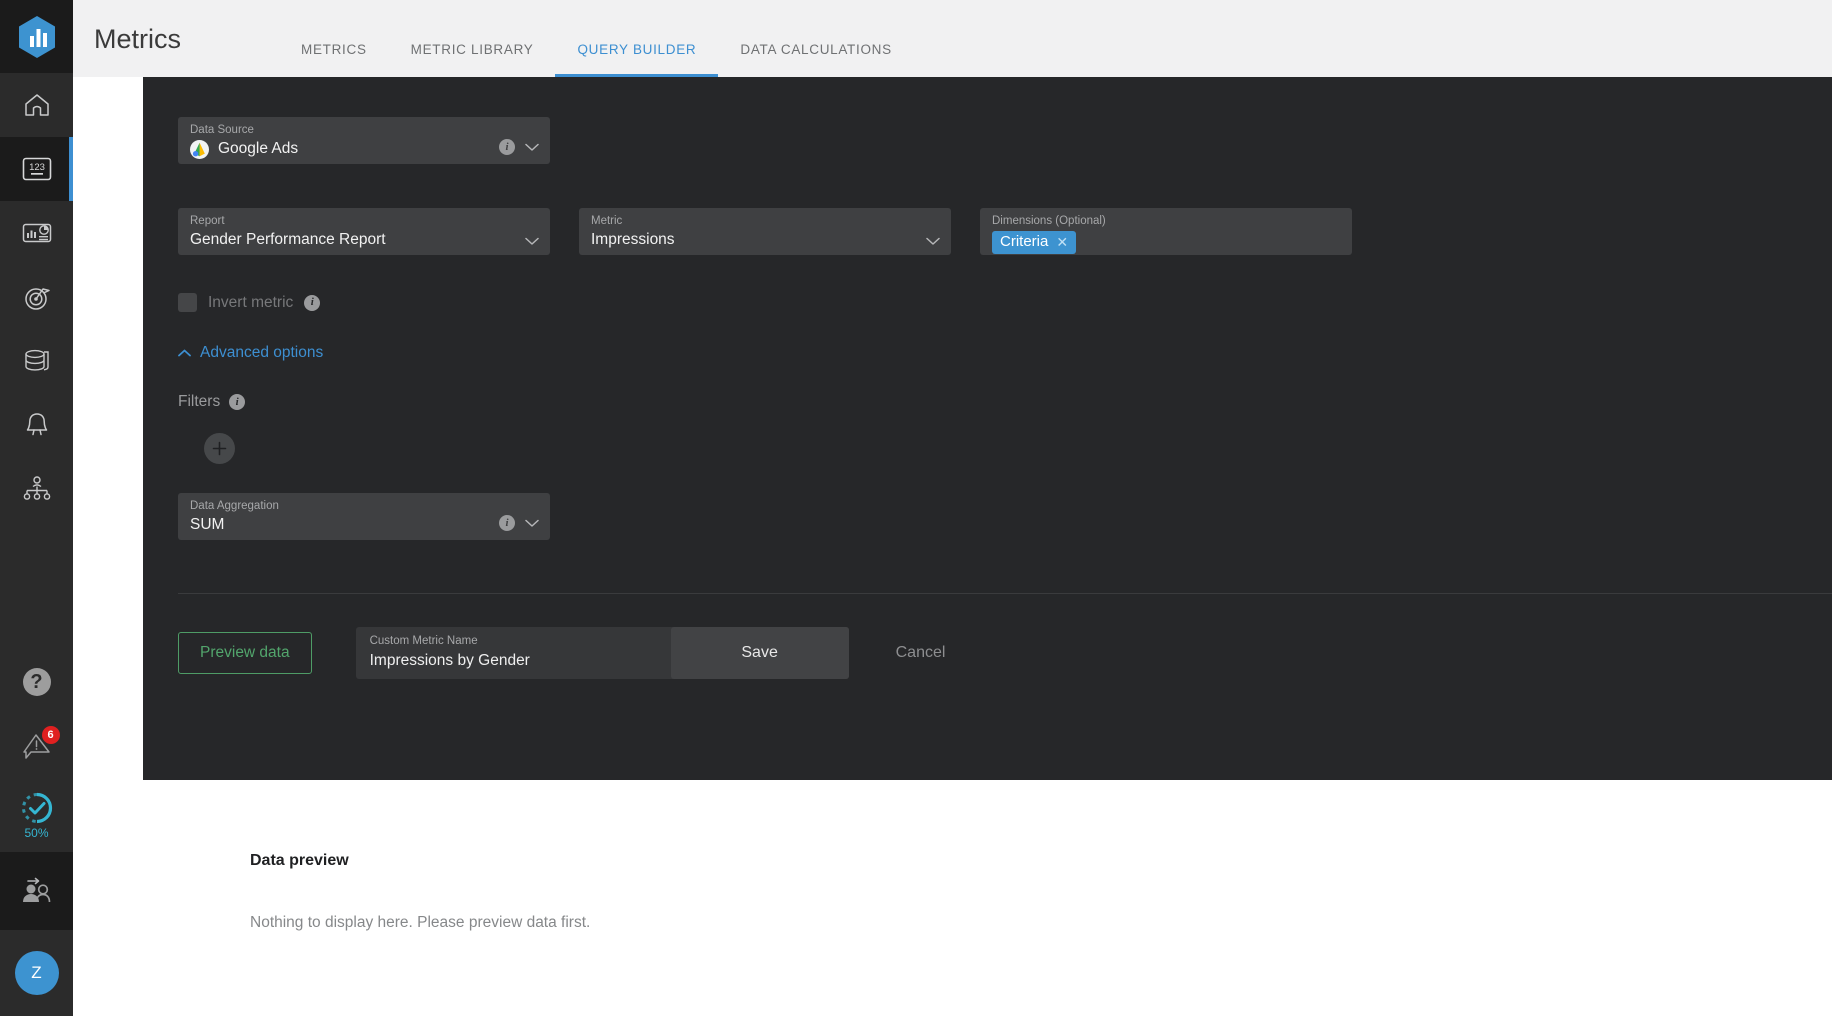  Describe the element at coordinates (184, 353) in the screenshot. I see `caret-up-icon` at that location.